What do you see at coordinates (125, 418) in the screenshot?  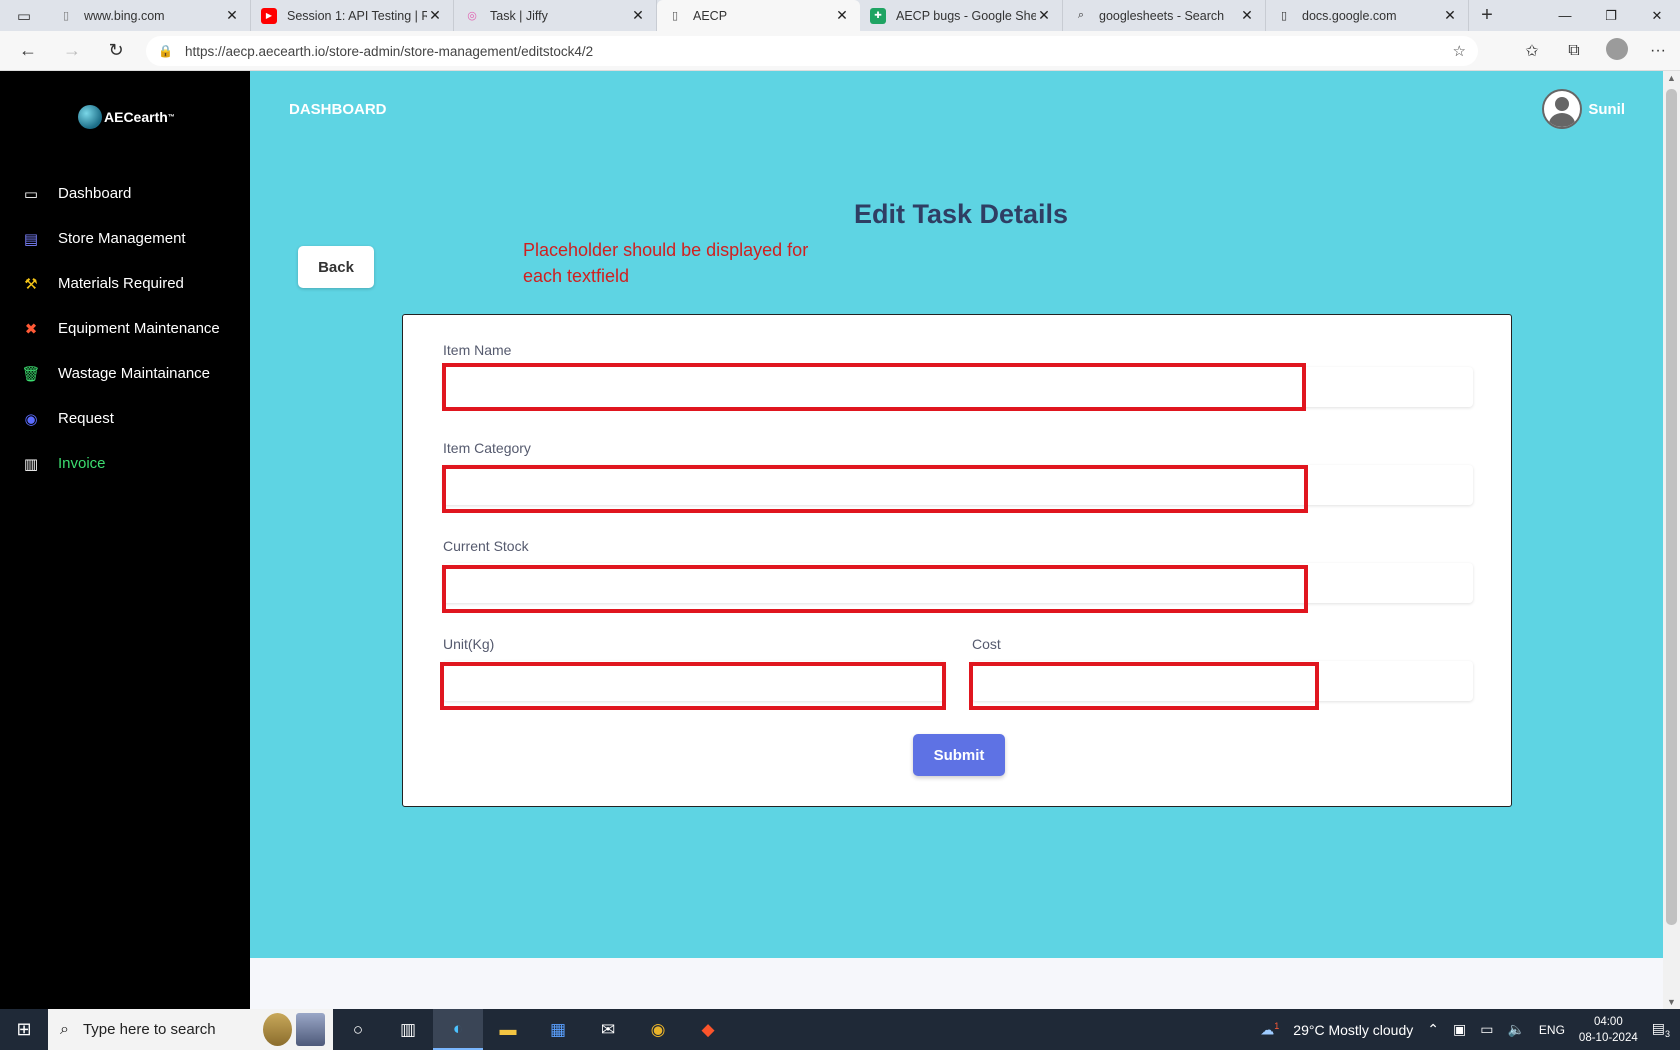 I see `sidebar-item-request: ◉ Request` at bounding box center [125, 418].